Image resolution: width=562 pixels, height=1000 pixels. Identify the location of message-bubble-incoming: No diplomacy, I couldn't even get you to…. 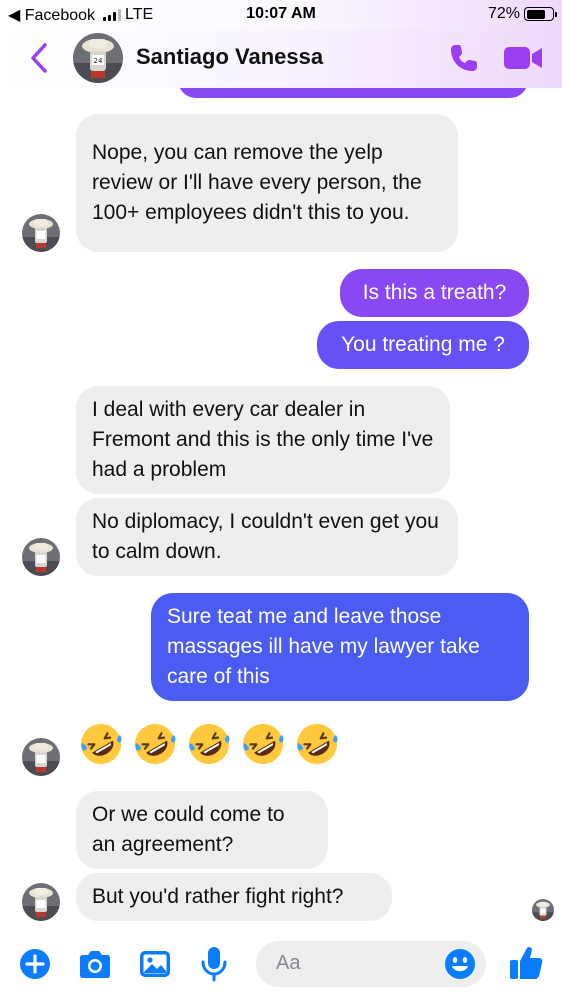
(267, 537).